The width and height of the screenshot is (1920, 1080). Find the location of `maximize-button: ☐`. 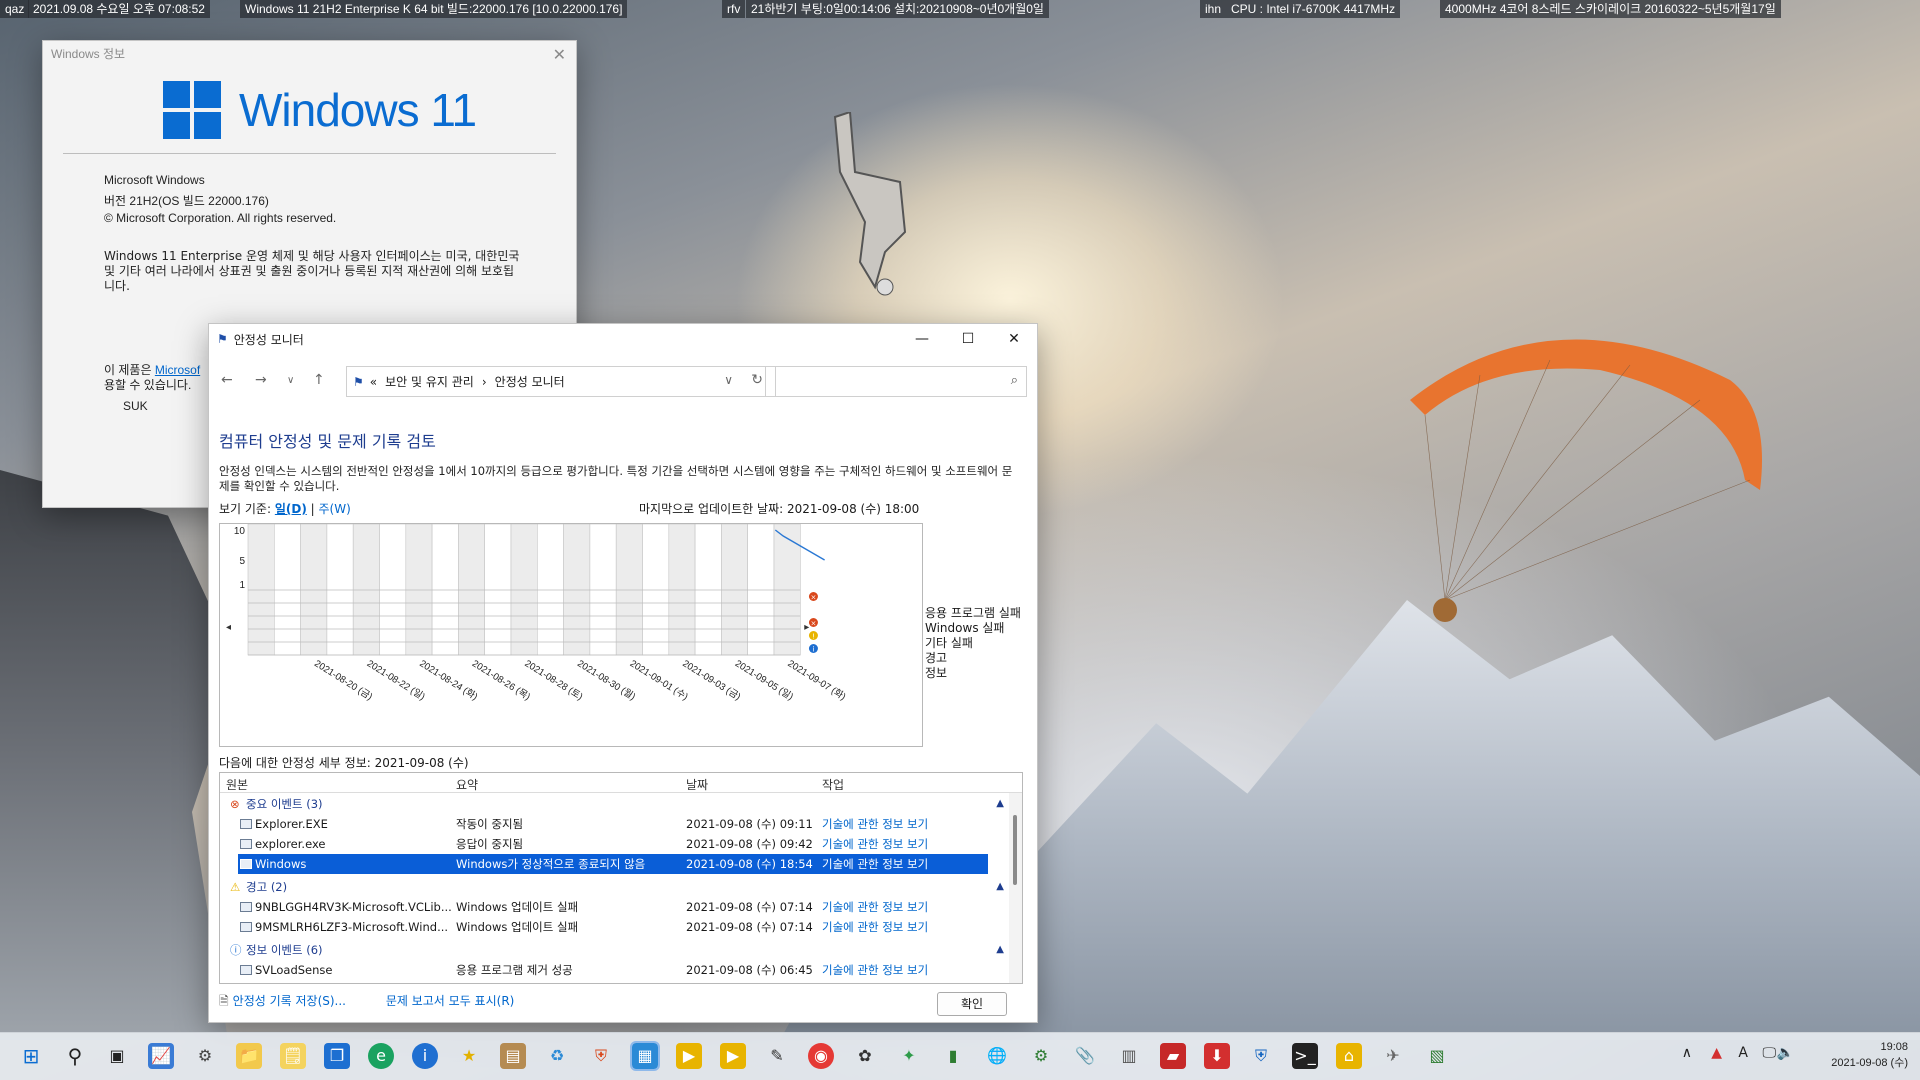

maximize-button: ☐ is located at coordinates (968, 339).